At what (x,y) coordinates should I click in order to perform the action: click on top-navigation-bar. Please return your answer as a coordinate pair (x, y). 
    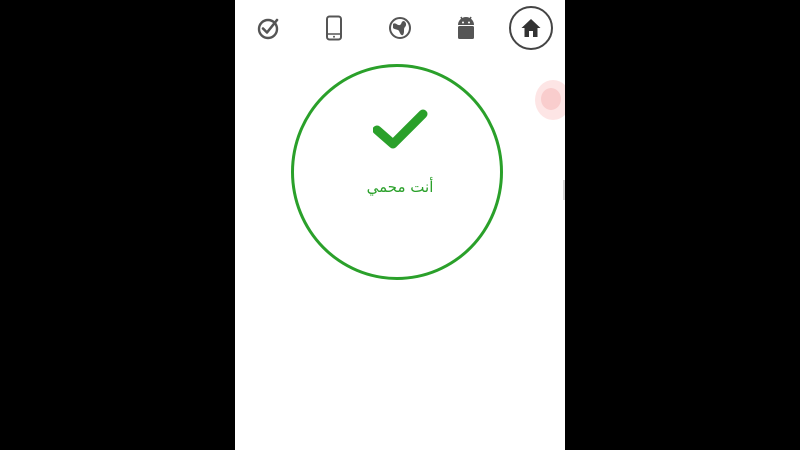
    Looking at the image, I should click on (400, 28).